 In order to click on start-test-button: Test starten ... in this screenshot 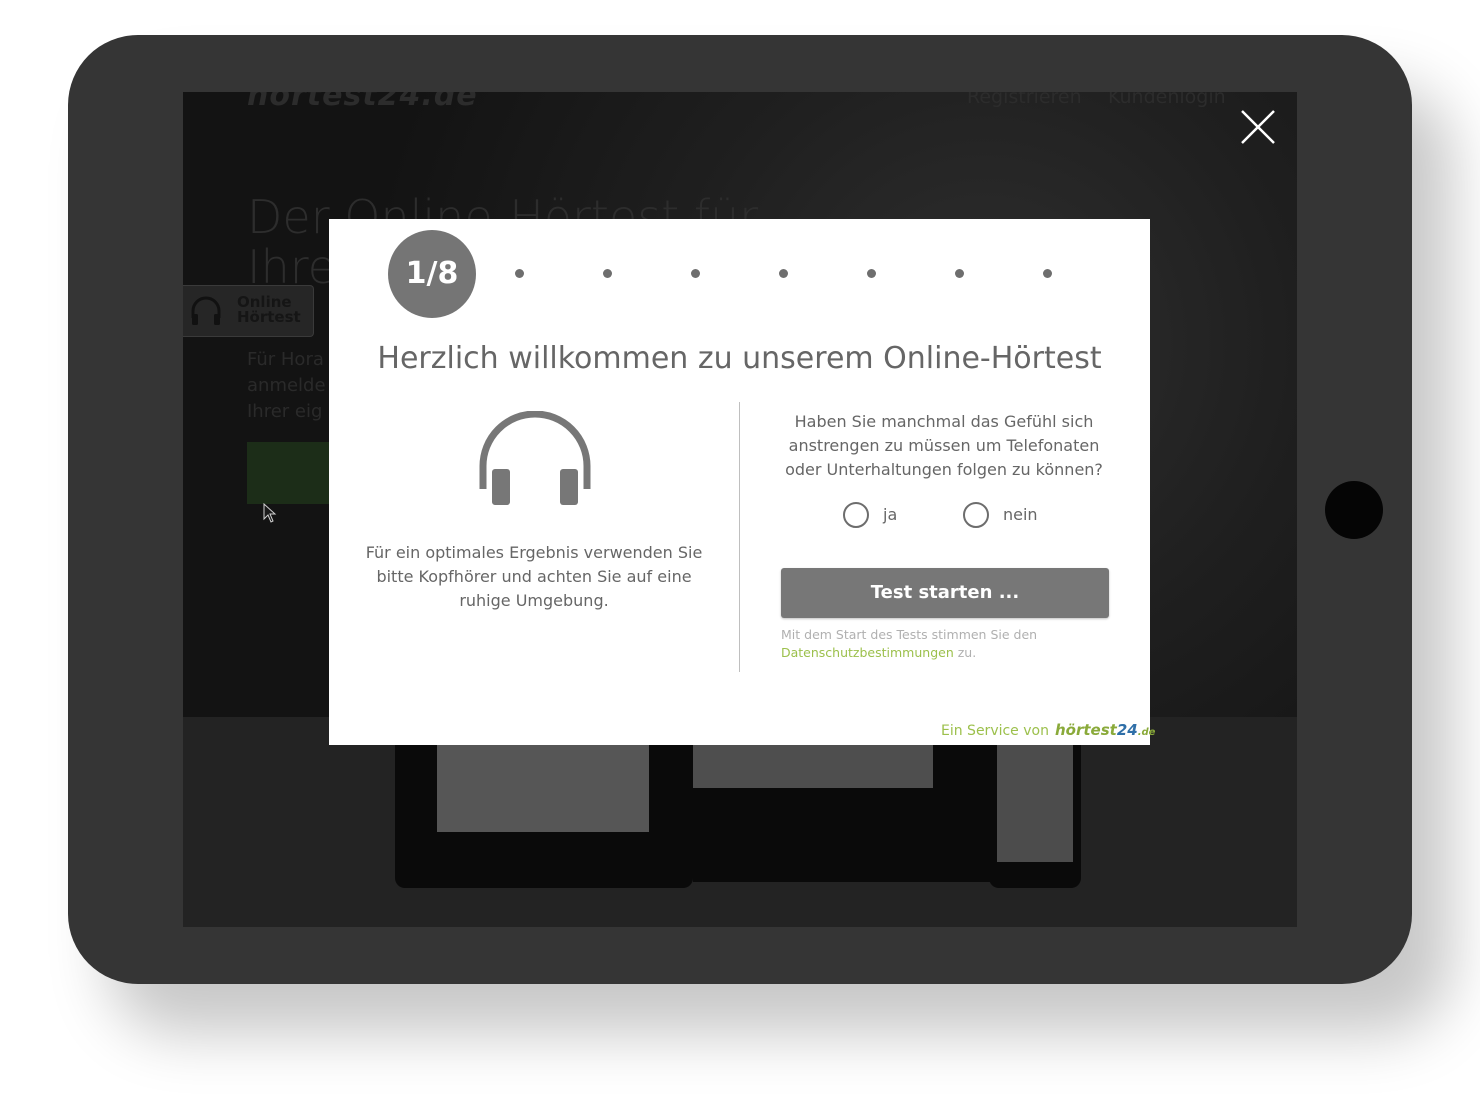, I will do `click(945, 593)`.